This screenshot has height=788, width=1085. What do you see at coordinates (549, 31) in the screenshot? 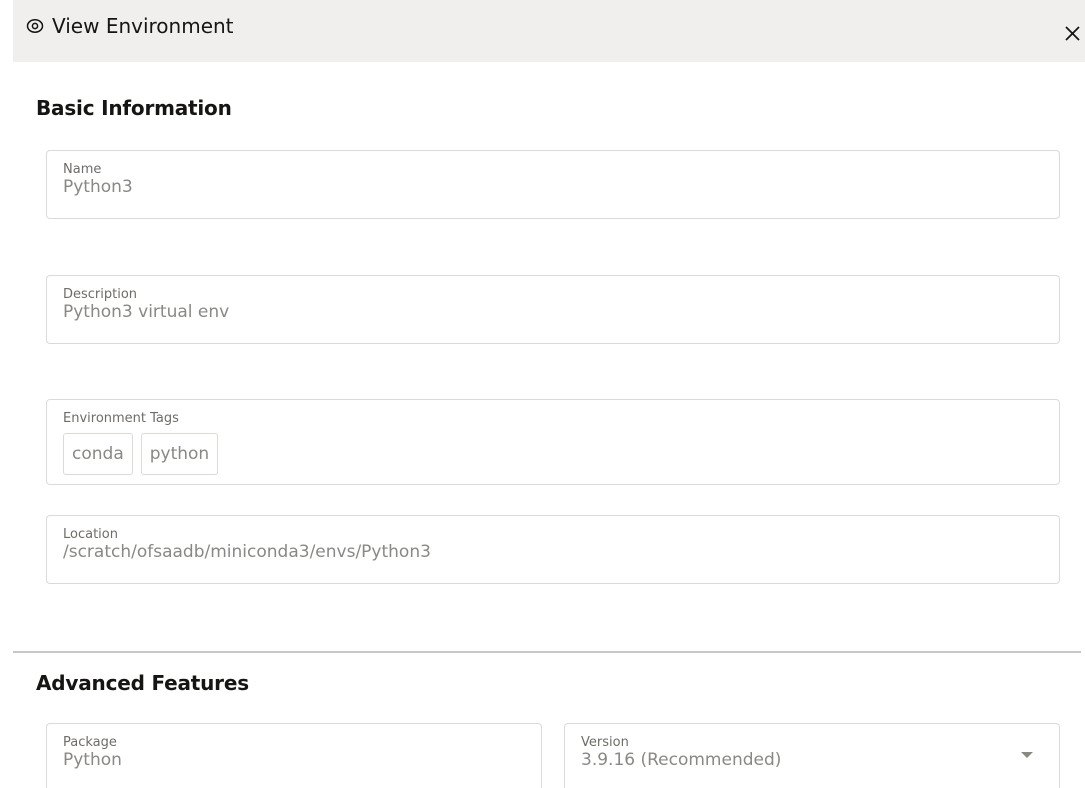
I see `dialog-header: View Environment` at bounding box center [549, 31].